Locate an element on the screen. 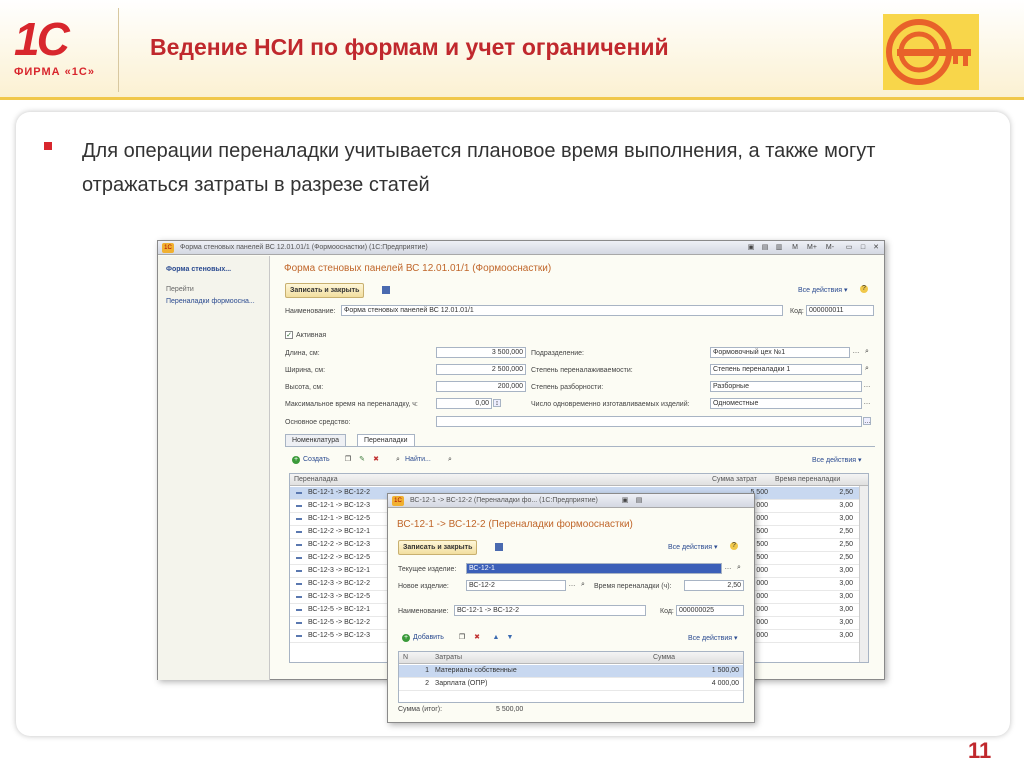  tab-changeovers: Переналадки is located at coordinates (386, 440).